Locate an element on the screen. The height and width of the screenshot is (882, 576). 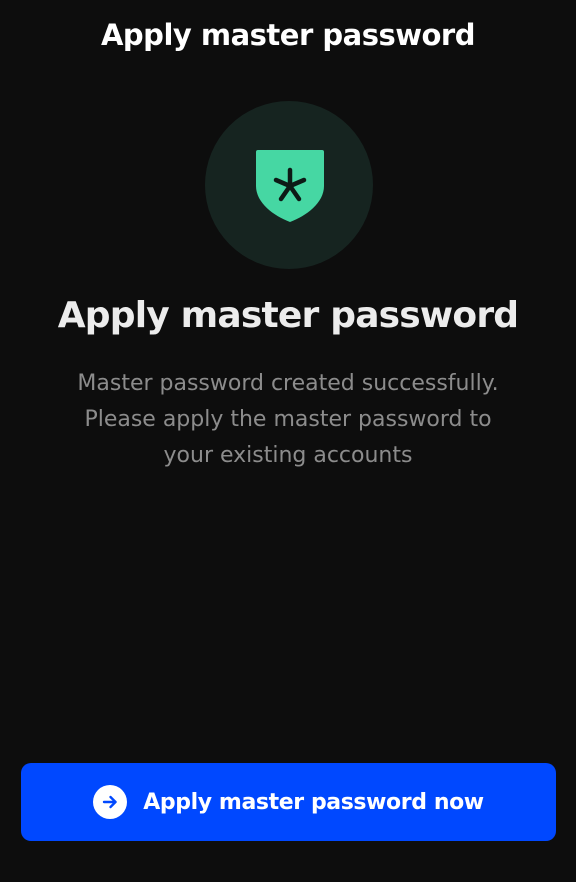
shield-badge is located at coordinates (289, 185).